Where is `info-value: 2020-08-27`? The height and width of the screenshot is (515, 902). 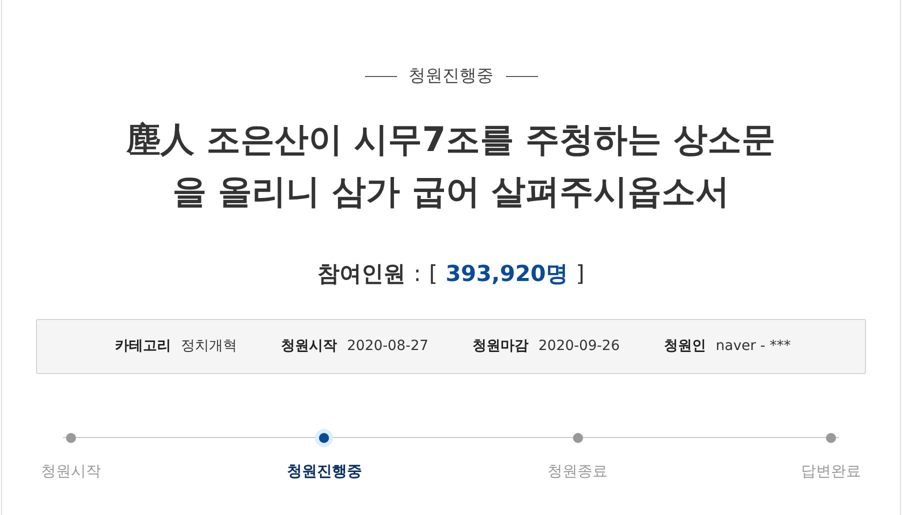 info-value: 2020-08-27 is located at coordinates (387, 346).